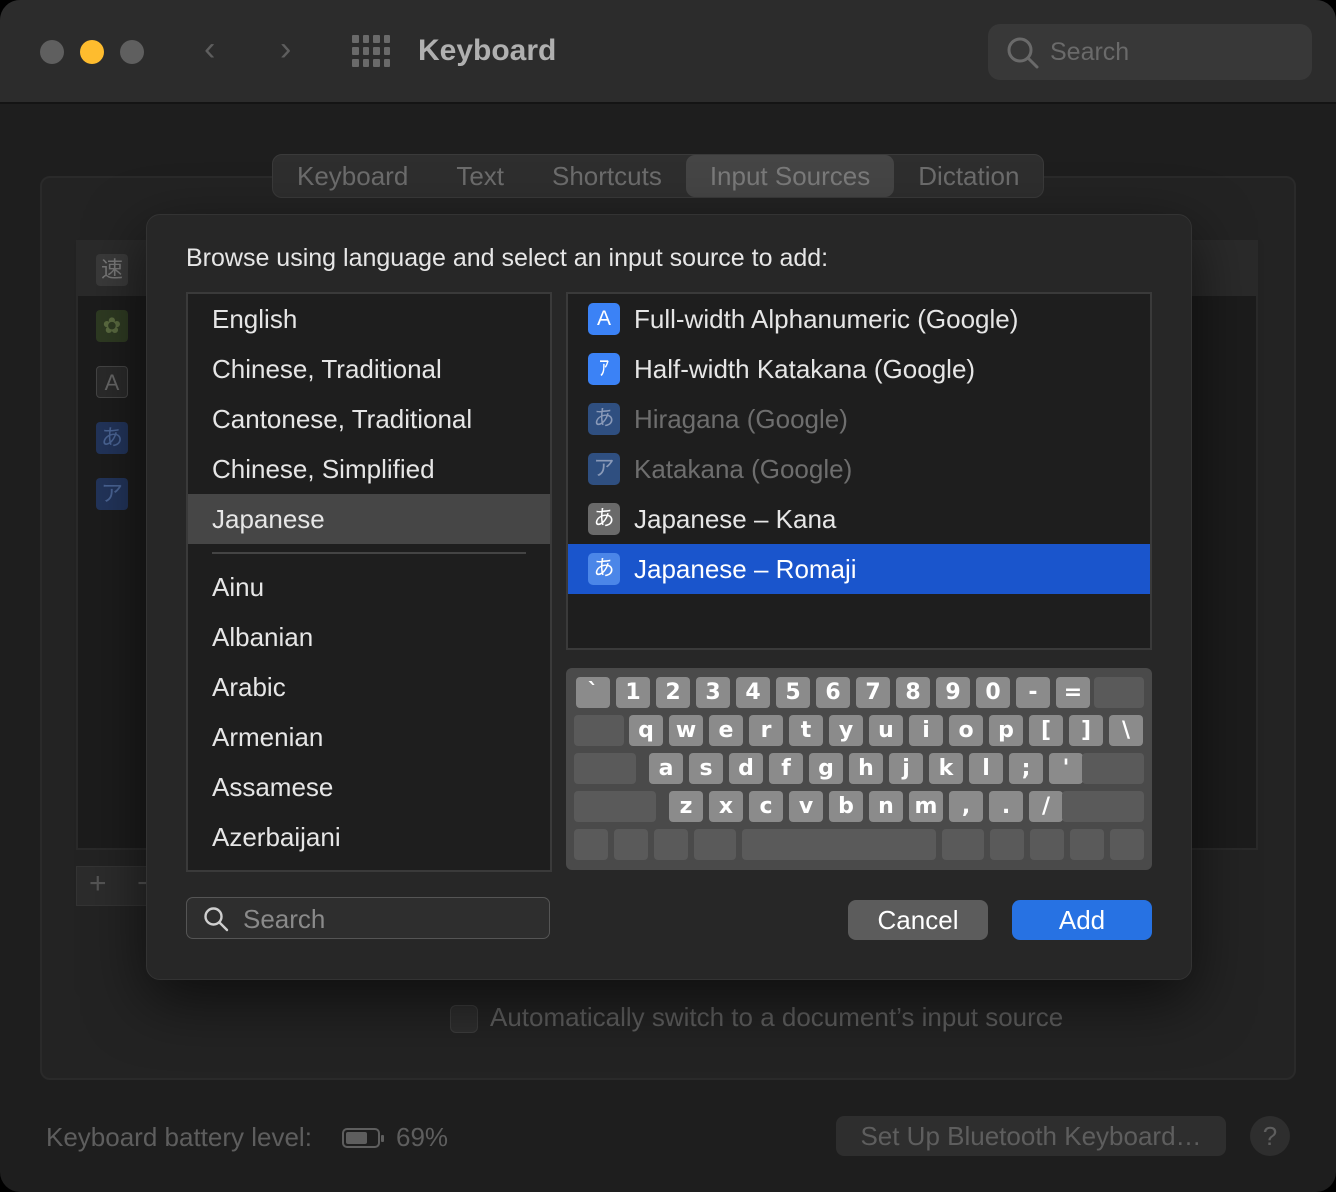 The width and height of the screenshot is (1336, 1192). I want to click on back-chevron-icon: ‹, so click(209, 49).